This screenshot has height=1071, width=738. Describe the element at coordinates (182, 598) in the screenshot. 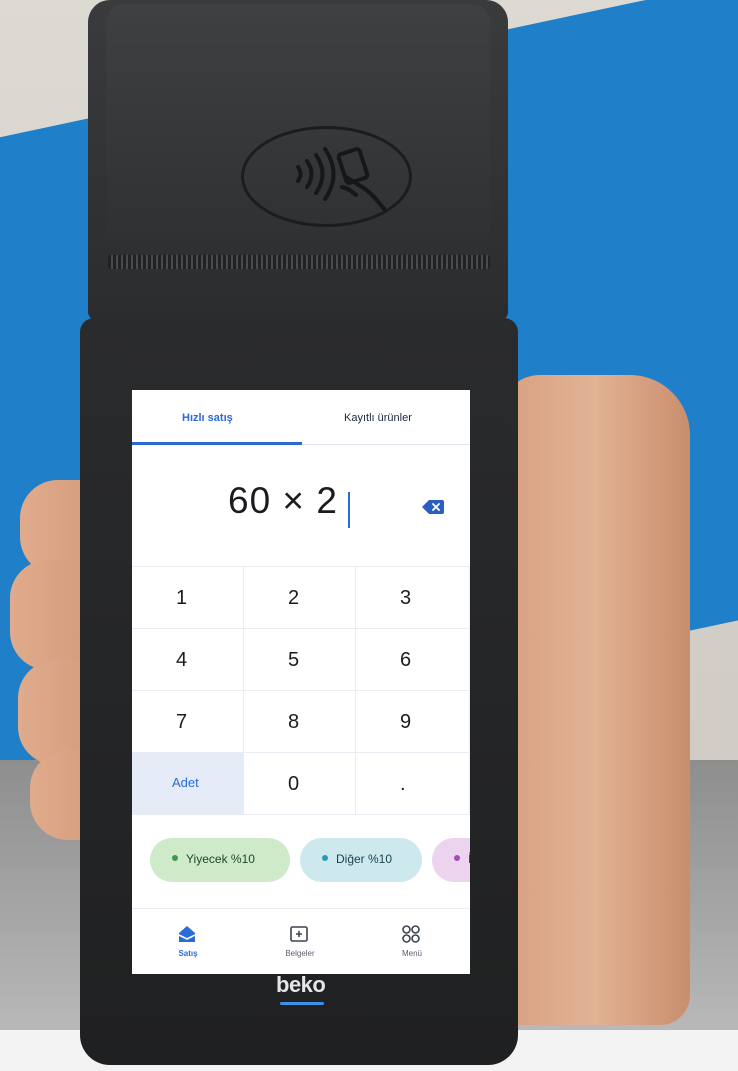

I see `key-label: 1` at that location.